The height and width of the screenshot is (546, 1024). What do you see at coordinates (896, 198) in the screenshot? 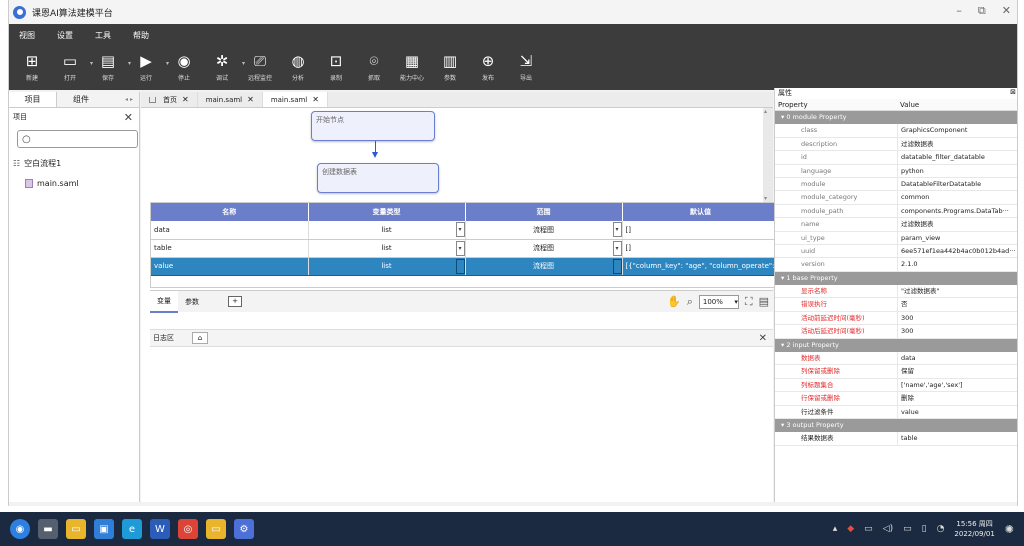
I see `property-row: module_category common` at bounding box center [896, 198].